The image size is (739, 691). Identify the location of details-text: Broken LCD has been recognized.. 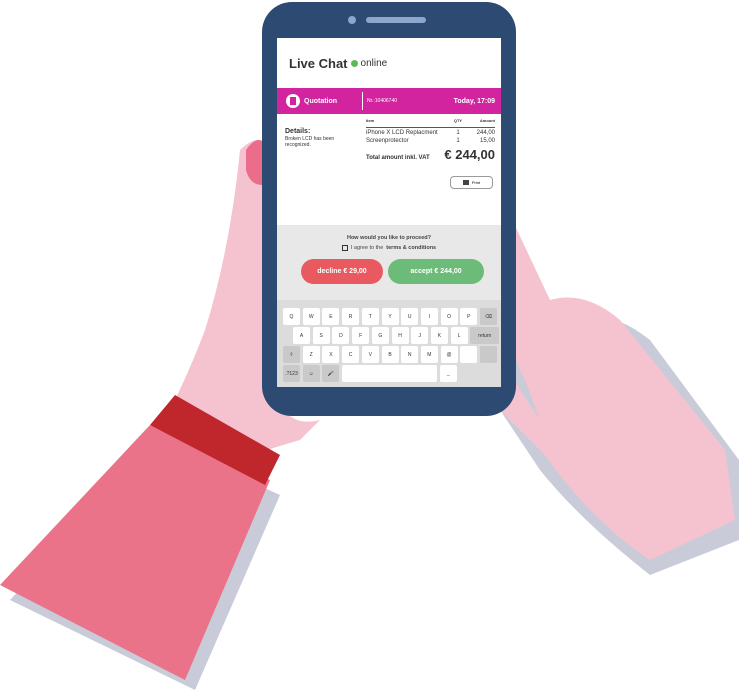
(310, 142).